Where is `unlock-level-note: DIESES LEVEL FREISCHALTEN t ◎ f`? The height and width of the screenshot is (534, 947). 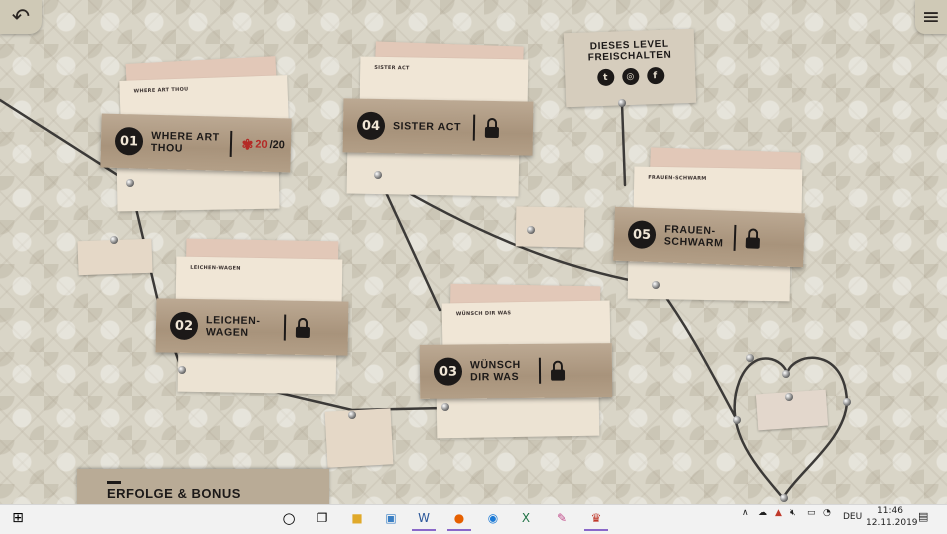 unlock-level-note: DIESES LEVEL FREISCHALTEN t ◎ f is located at coordinates (630, 68).